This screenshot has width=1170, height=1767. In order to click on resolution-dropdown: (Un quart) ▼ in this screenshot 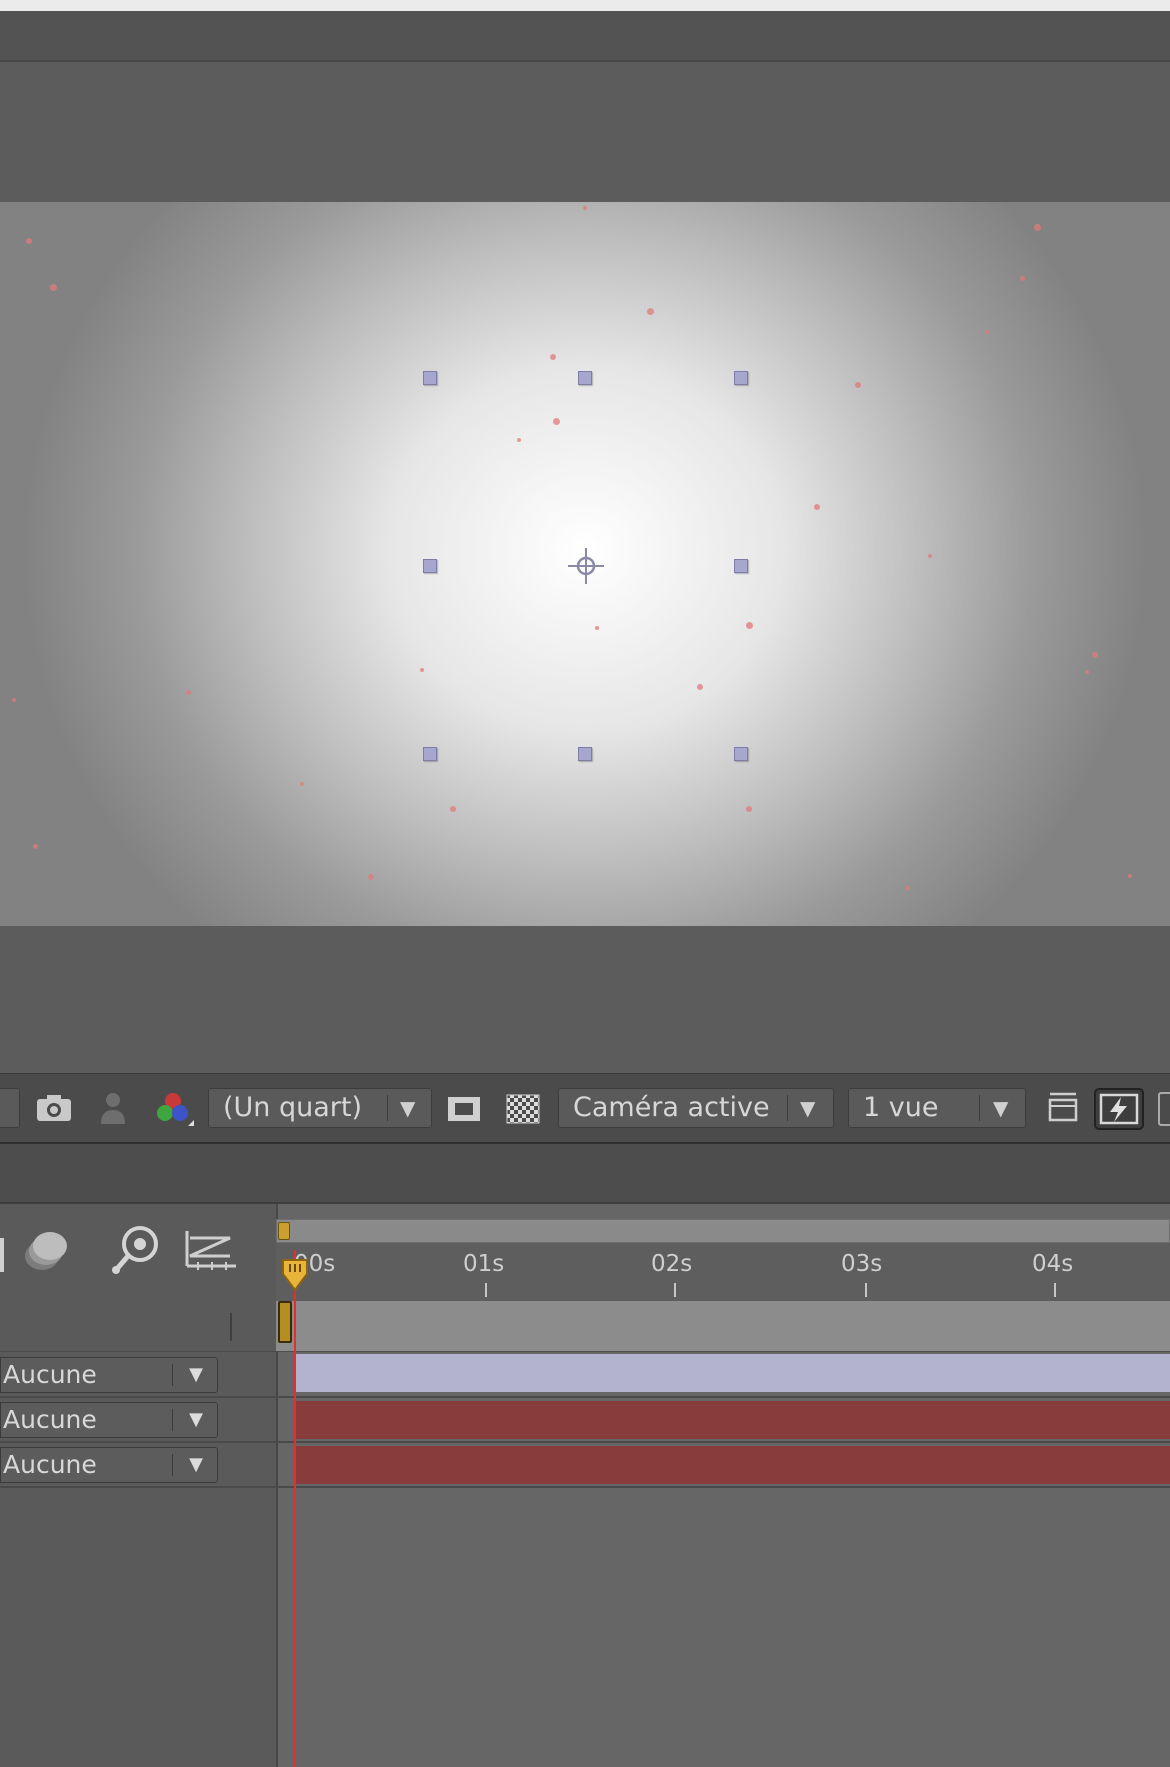, I will do `click(320, 1108)`.